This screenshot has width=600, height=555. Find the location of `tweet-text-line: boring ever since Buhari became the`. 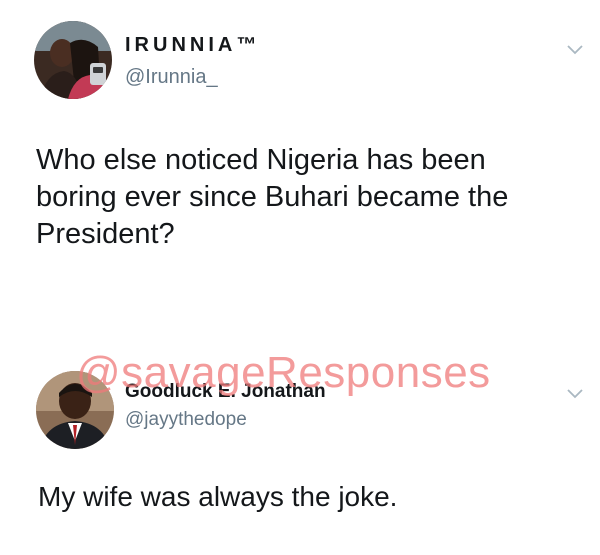

tweet-text-line: boring ever since Buhari became the is located at coordinates (272, 197).